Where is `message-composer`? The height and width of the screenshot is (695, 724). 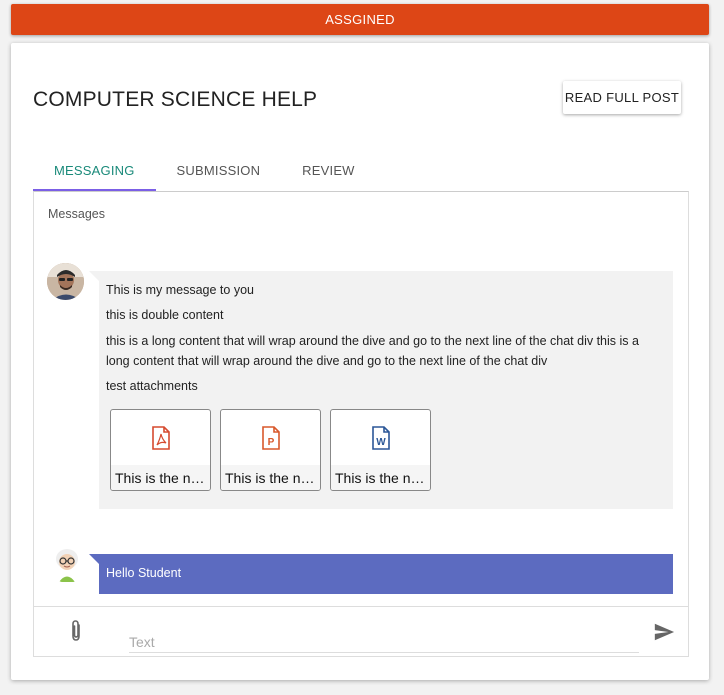 message-composer is located at coordinates (361, 631).